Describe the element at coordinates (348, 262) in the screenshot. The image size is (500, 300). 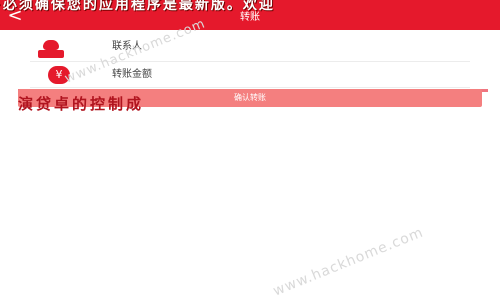
I see `watermark-bottom: www.hackhome.com` at that location.